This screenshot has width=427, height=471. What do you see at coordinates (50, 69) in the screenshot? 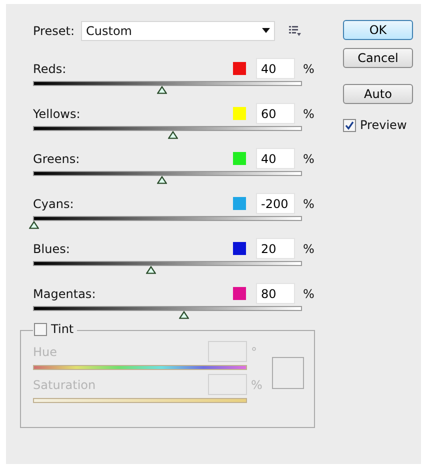
I see `channel-label: Reds:` at bounding box center [50, 69].